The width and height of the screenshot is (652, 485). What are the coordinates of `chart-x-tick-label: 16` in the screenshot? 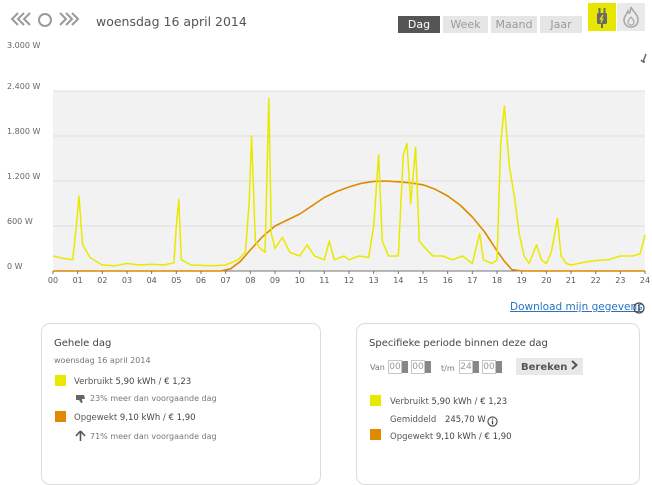 It's located at (448, 280).